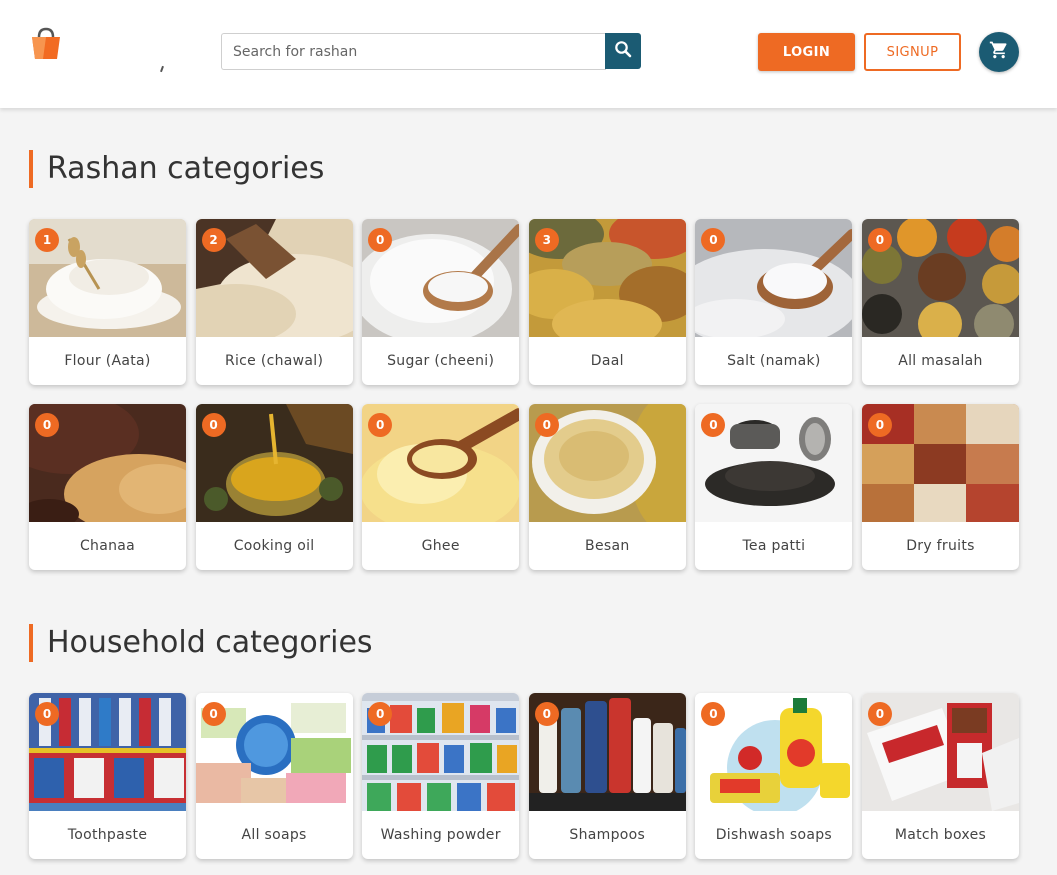 Image resolution: width=1057 pixels, height=875 pixels. I want to click on category-label: Toothpaste, so click(107, 835).